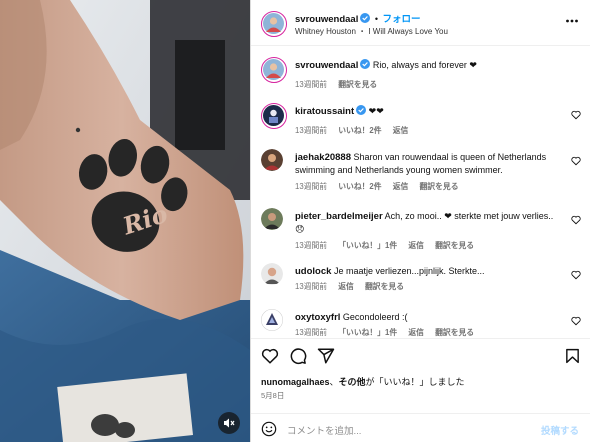 This screenshot has width=590, height=442. I want to click on likes-summary: nunomagalhaes、その他が「いいね！」しました, so click(363, 381).